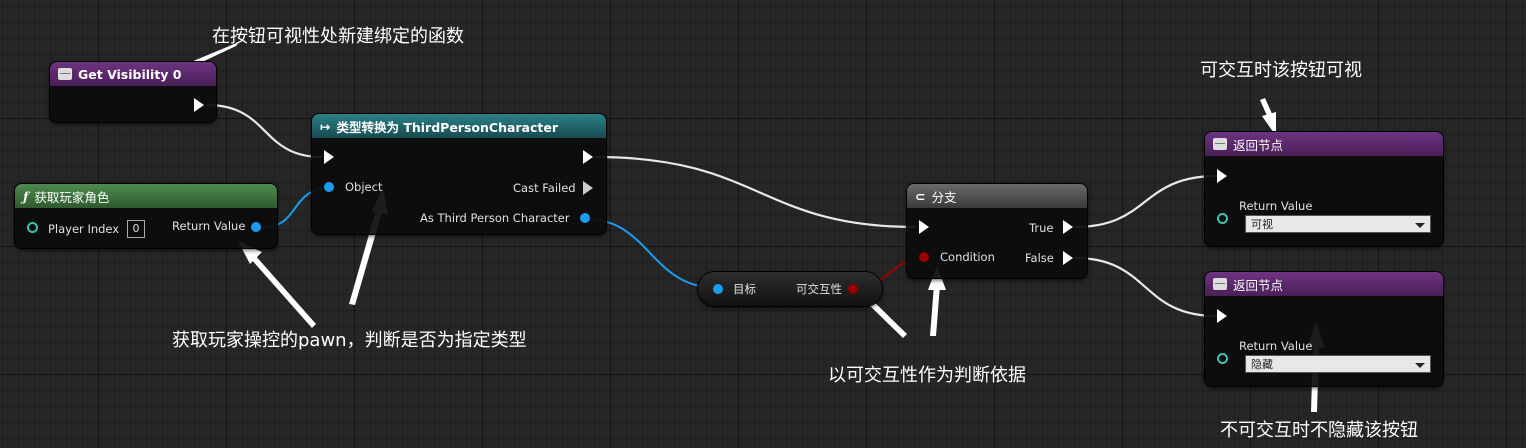 The height and width of the screenshot is (448, 1526). Describe the element at coordinates (264, 131) in the screenshot. I see `exec-wire-getvis-cast` at that location.